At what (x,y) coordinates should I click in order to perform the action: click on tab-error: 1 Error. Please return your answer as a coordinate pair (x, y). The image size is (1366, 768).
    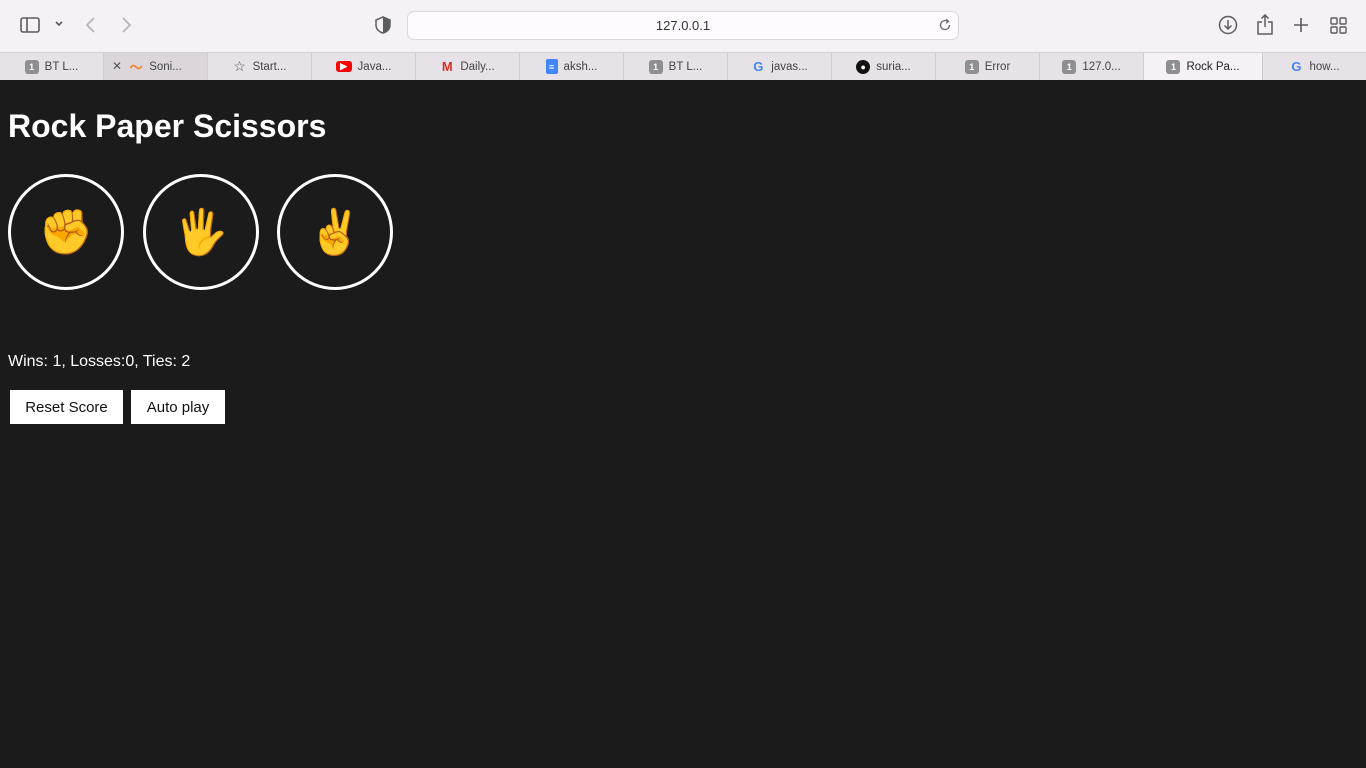
    Looking at the image, I should click on (988, 66).